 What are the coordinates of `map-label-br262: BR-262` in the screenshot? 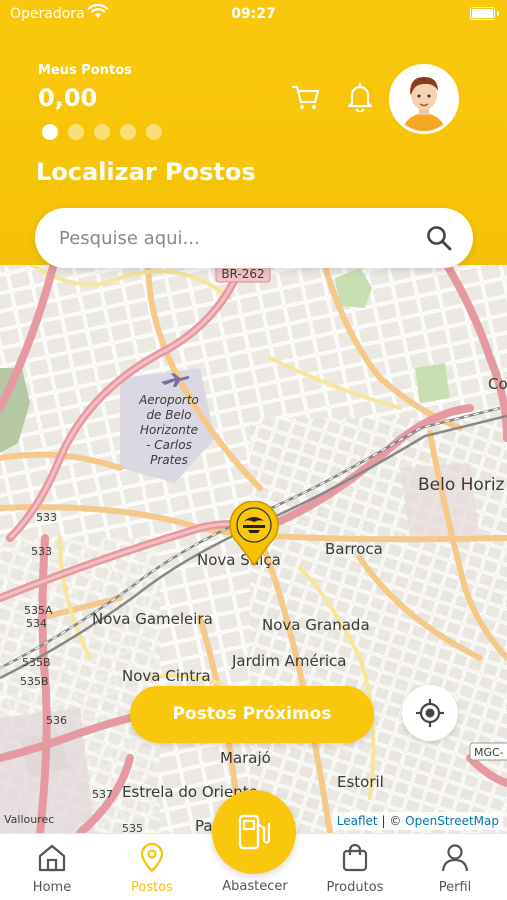 It's located at (242, 274).